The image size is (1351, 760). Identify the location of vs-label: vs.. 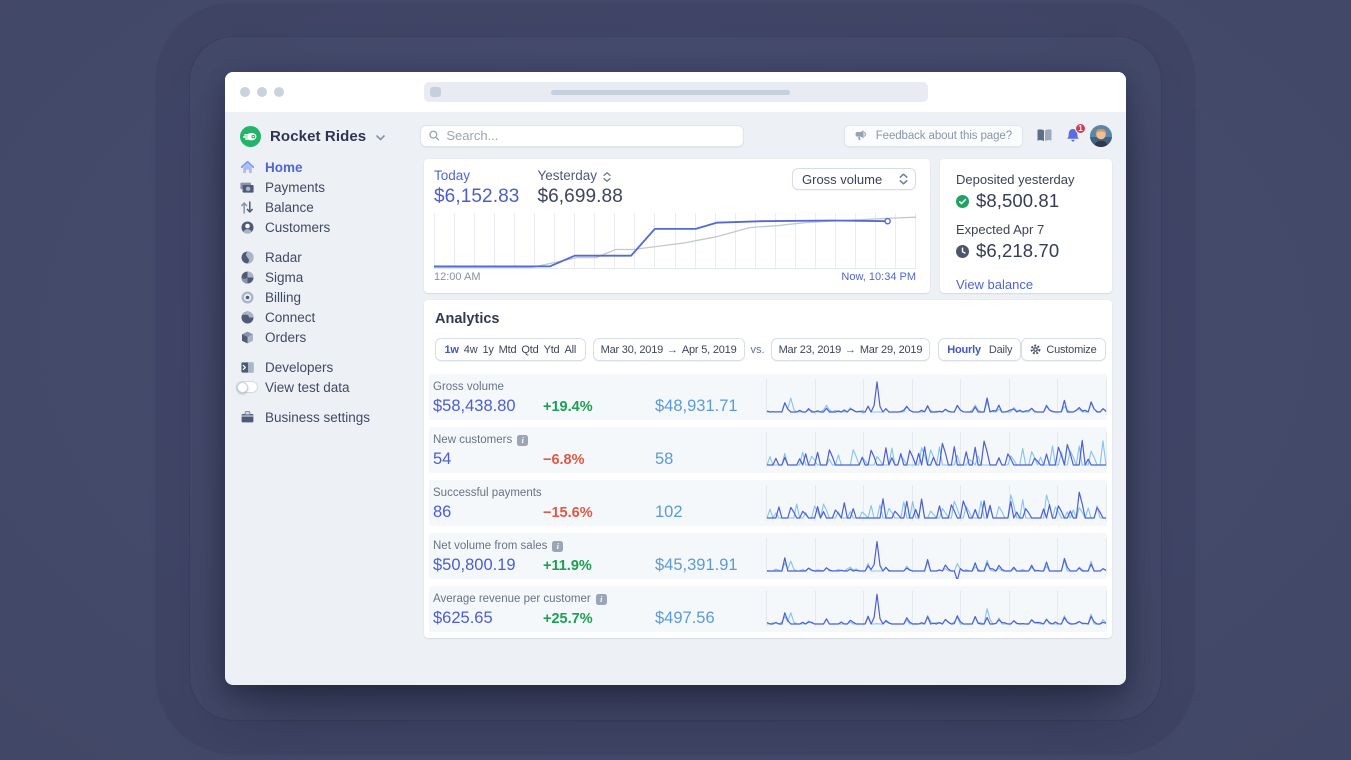
(757, 349).